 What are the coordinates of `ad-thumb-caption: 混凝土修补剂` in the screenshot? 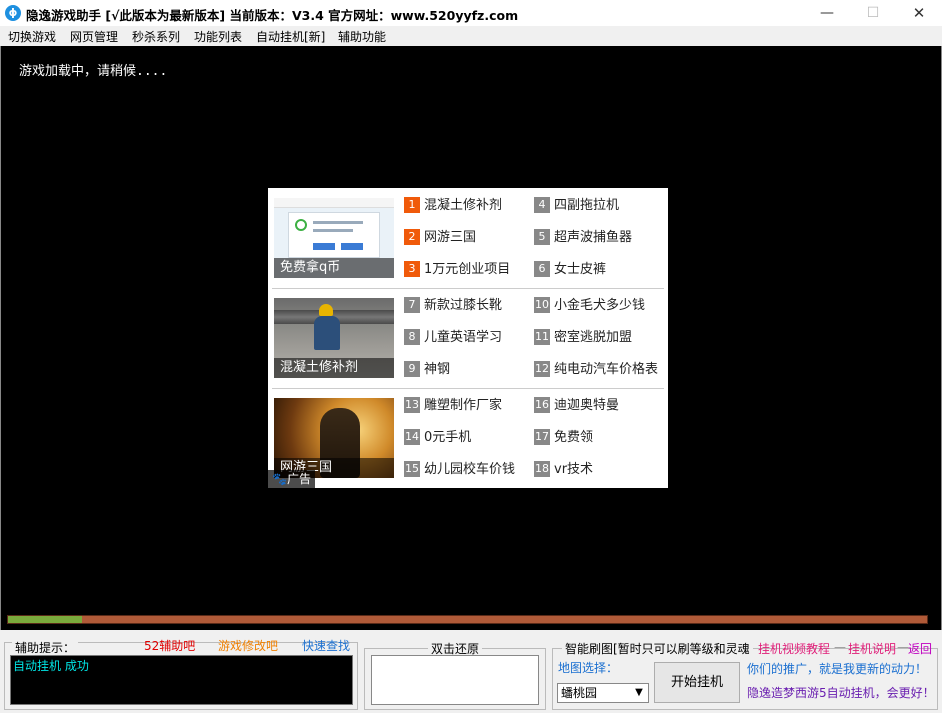 It's located at (334, 368).